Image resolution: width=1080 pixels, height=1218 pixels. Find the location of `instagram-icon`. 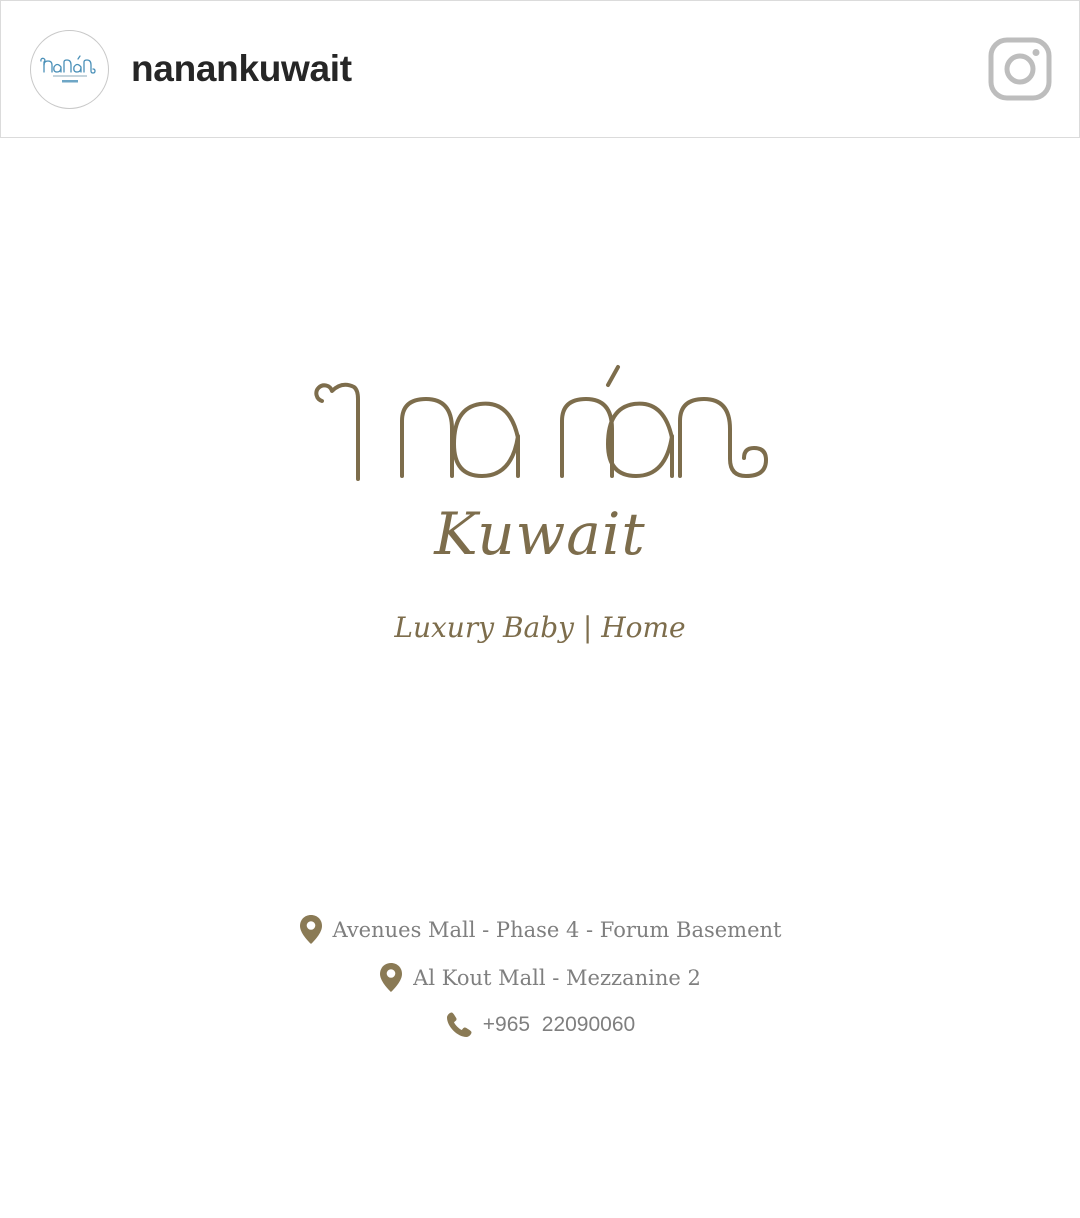

instagram-icon is located at coordinates (1020, 69).